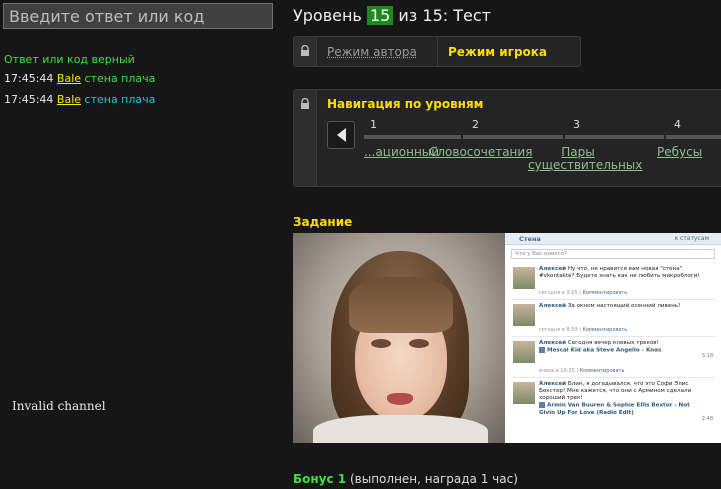 Image resolution: width=721 pixels, height=489 pixels. What do you see at coordinates (677, 124) in the screenshot?
I see `nav-level-number: 4` at bounding box center [677, 124].